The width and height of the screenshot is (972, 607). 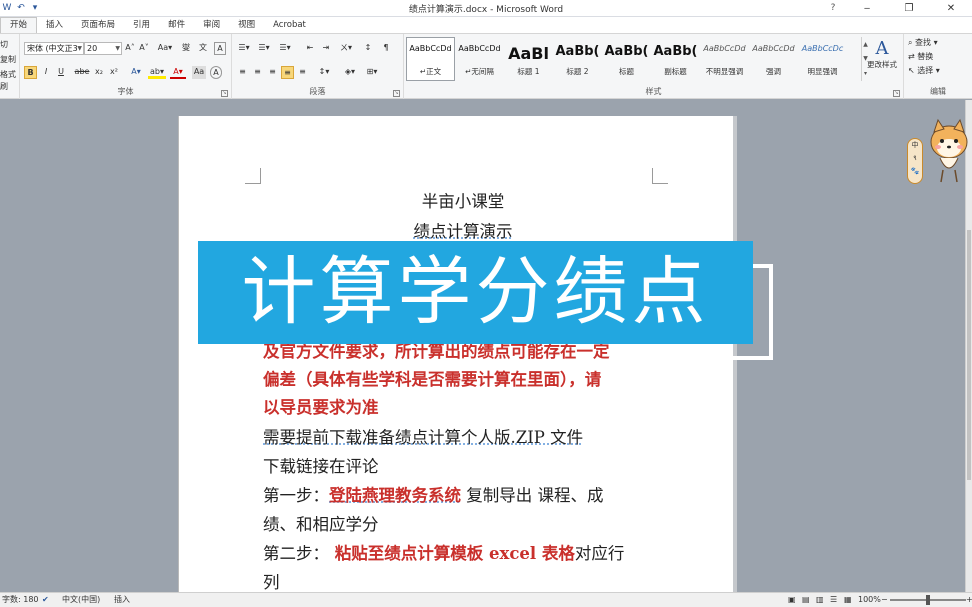 I want to click on doc-download-line: 需要提前下载准备绩点计算个人版.ZIP 文件, so click(x=463, y=436).